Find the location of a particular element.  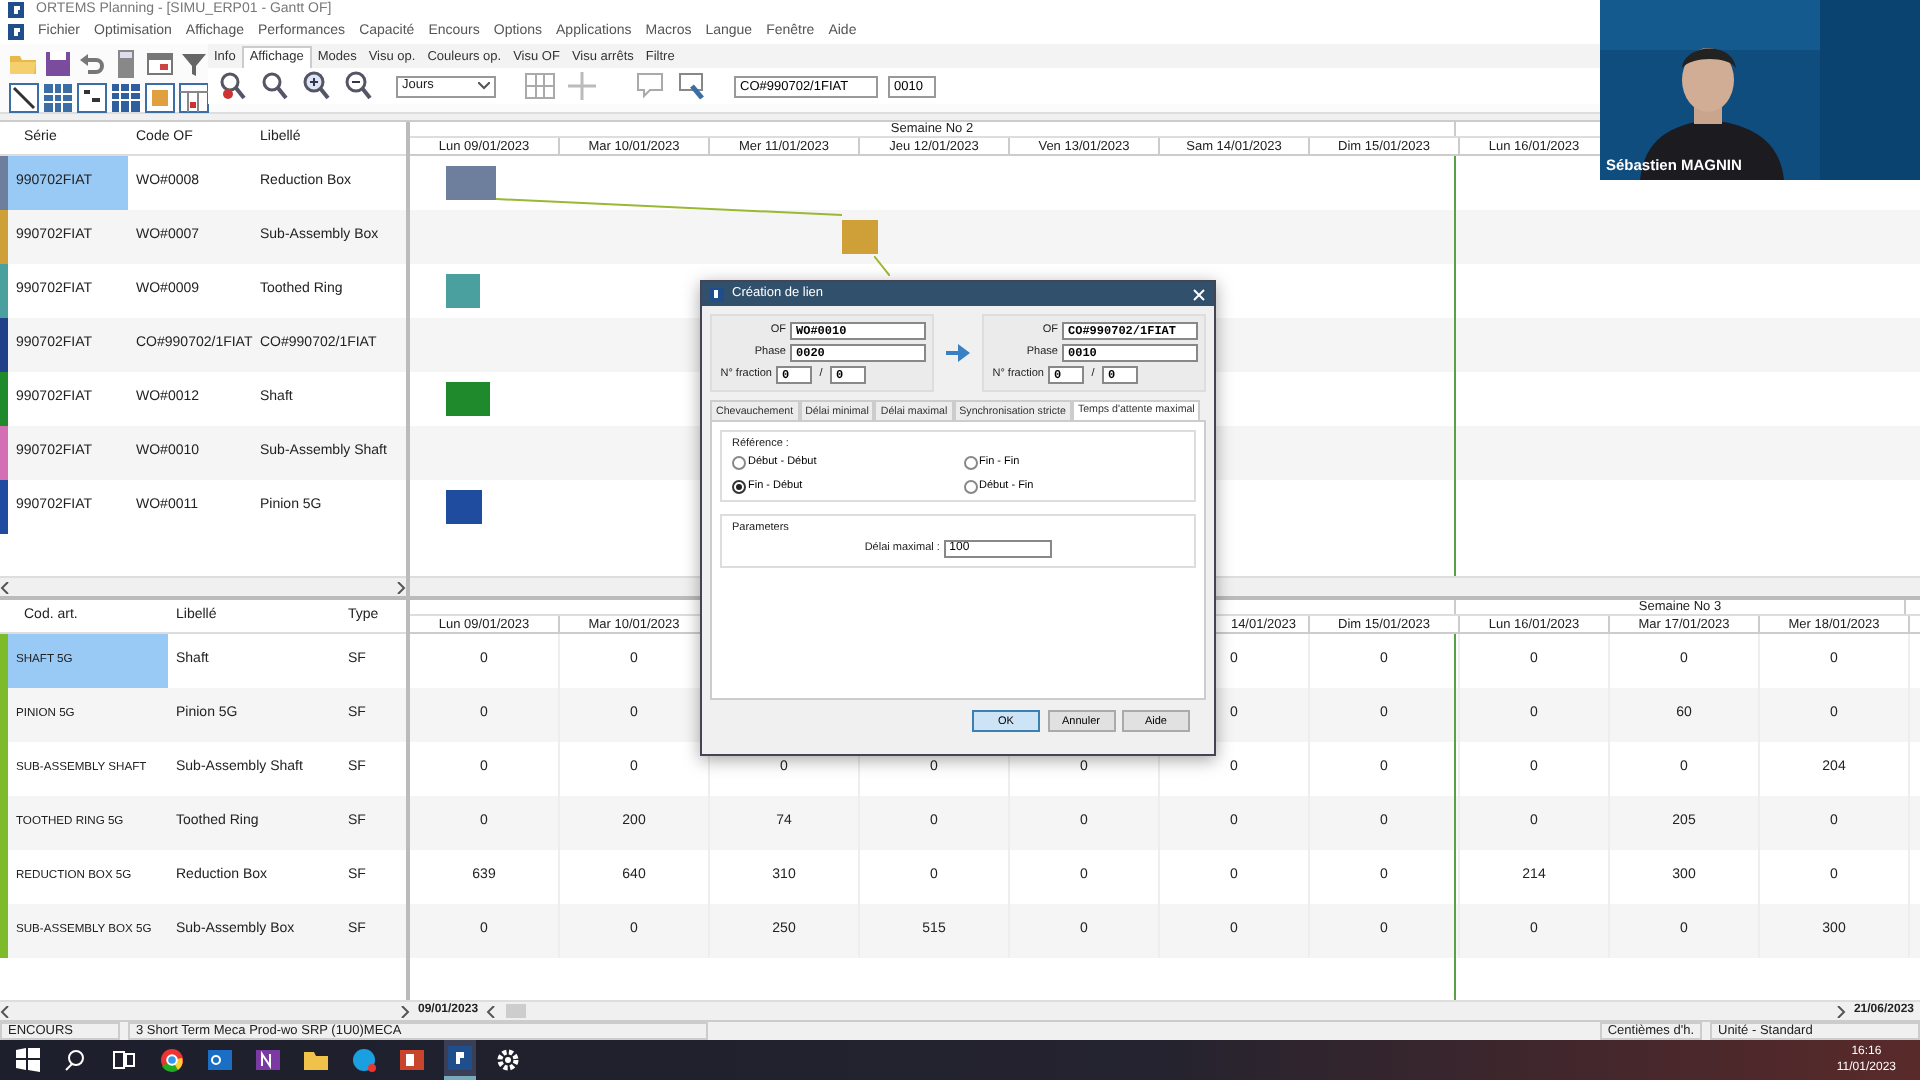

zoom-area-icon is located at coordinates (274, 86).